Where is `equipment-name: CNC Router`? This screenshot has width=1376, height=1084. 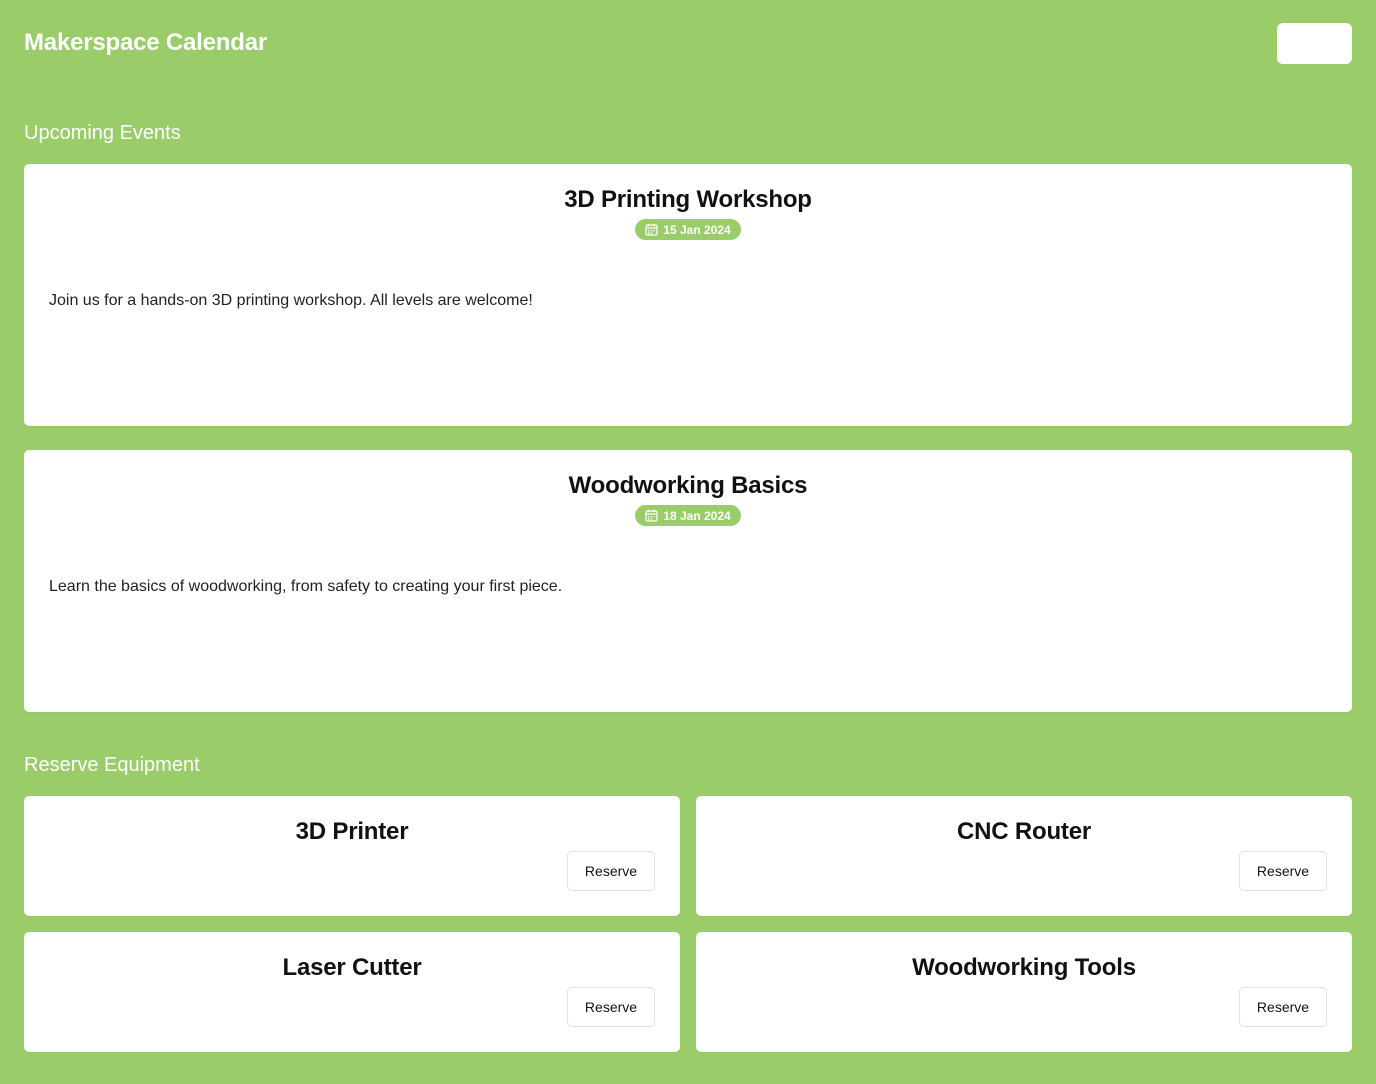 equipment-name: CNC Router is located at coordinates (1024, 831).